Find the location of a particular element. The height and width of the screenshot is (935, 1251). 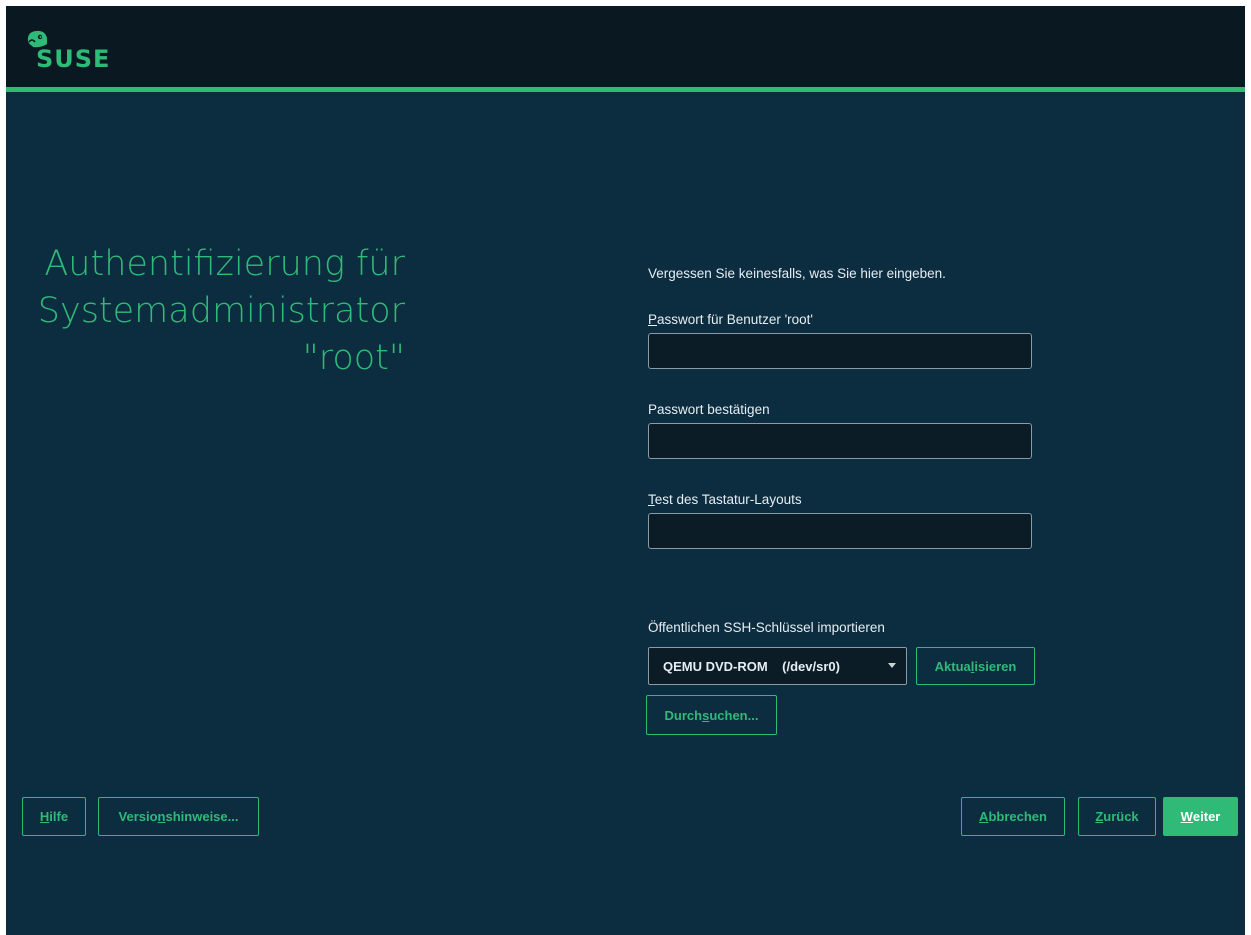

header-bar: SUSE is located at coordinates (625, 46).